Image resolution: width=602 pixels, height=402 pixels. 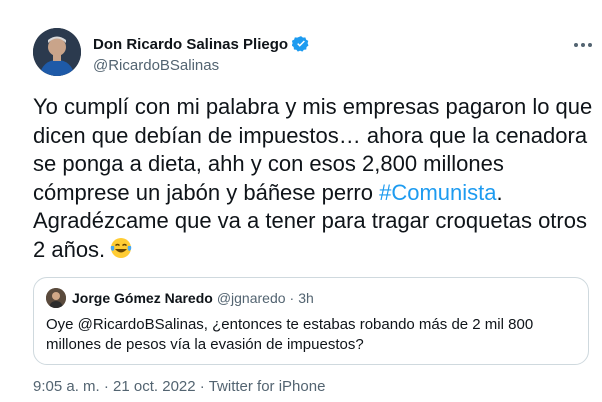 I want to click on avatar, so click(x=57, y=52).